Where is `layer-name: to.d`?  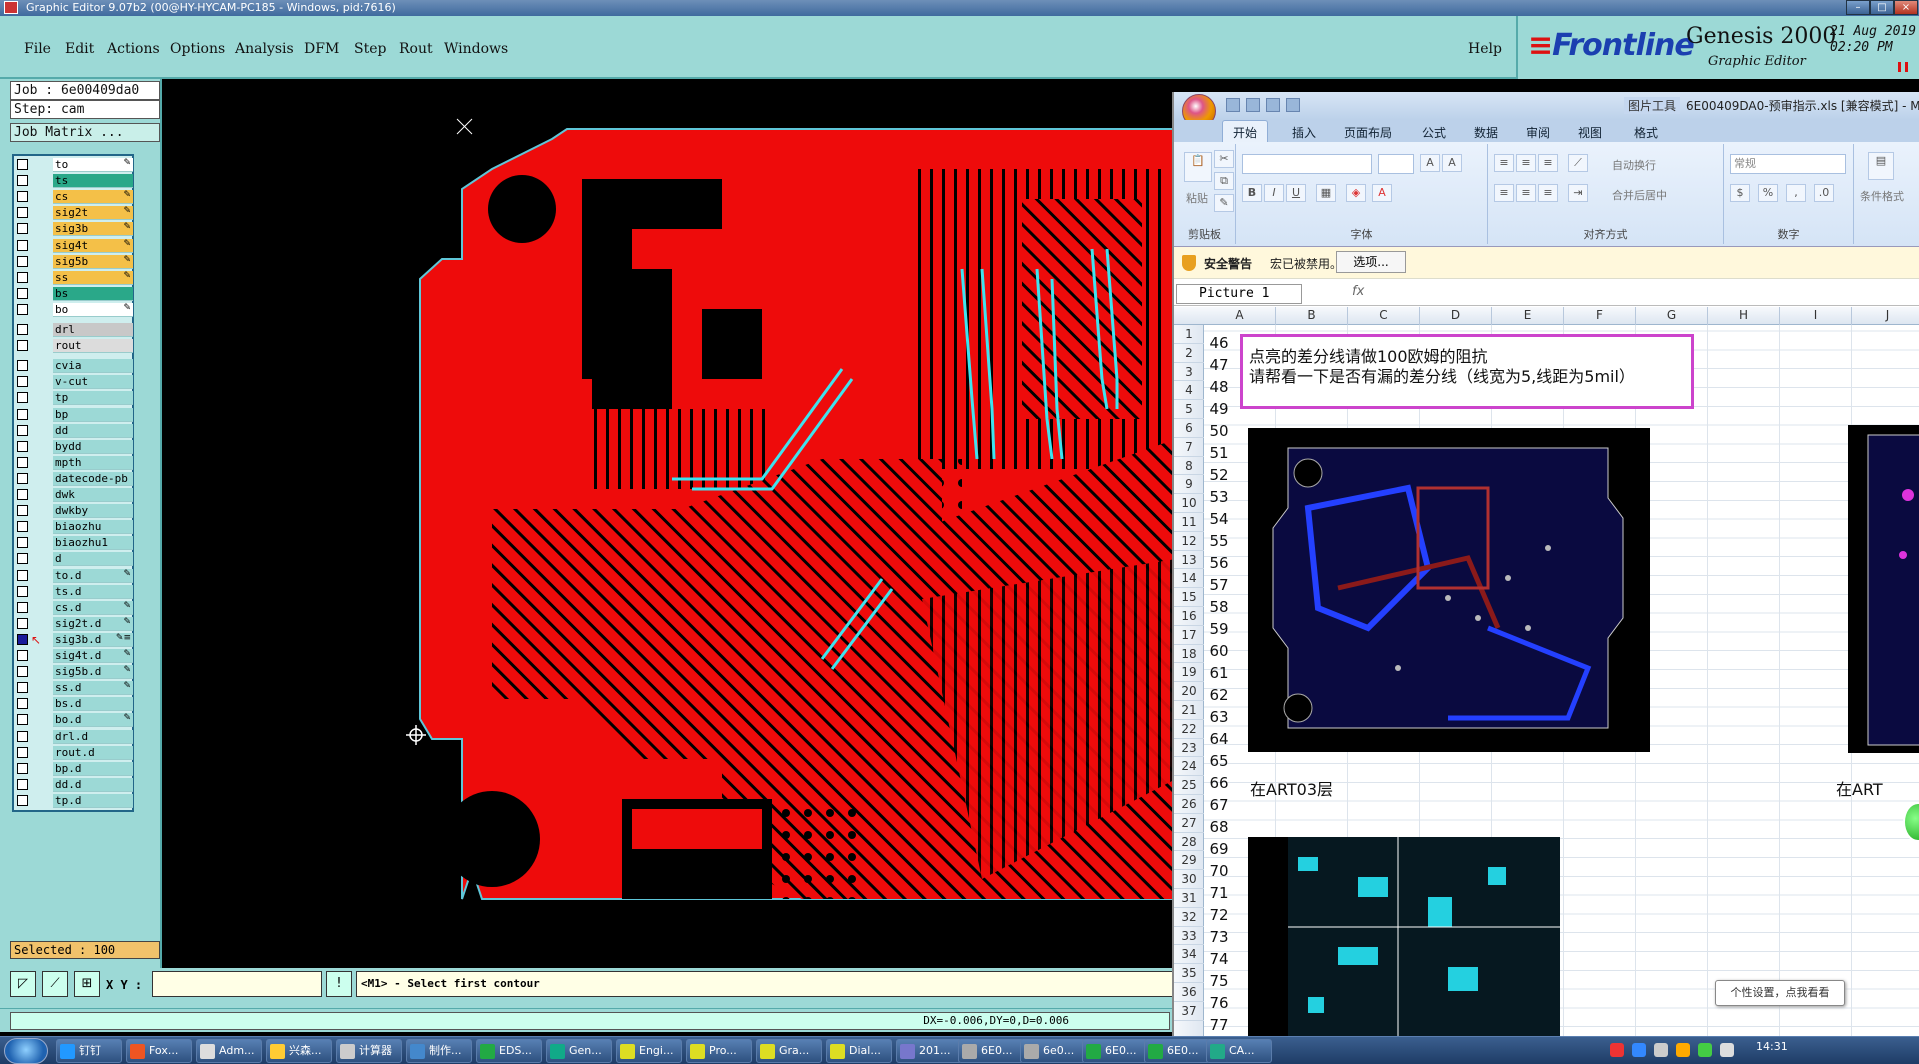 layer-name: to.d is located at coordinates (93, 575).